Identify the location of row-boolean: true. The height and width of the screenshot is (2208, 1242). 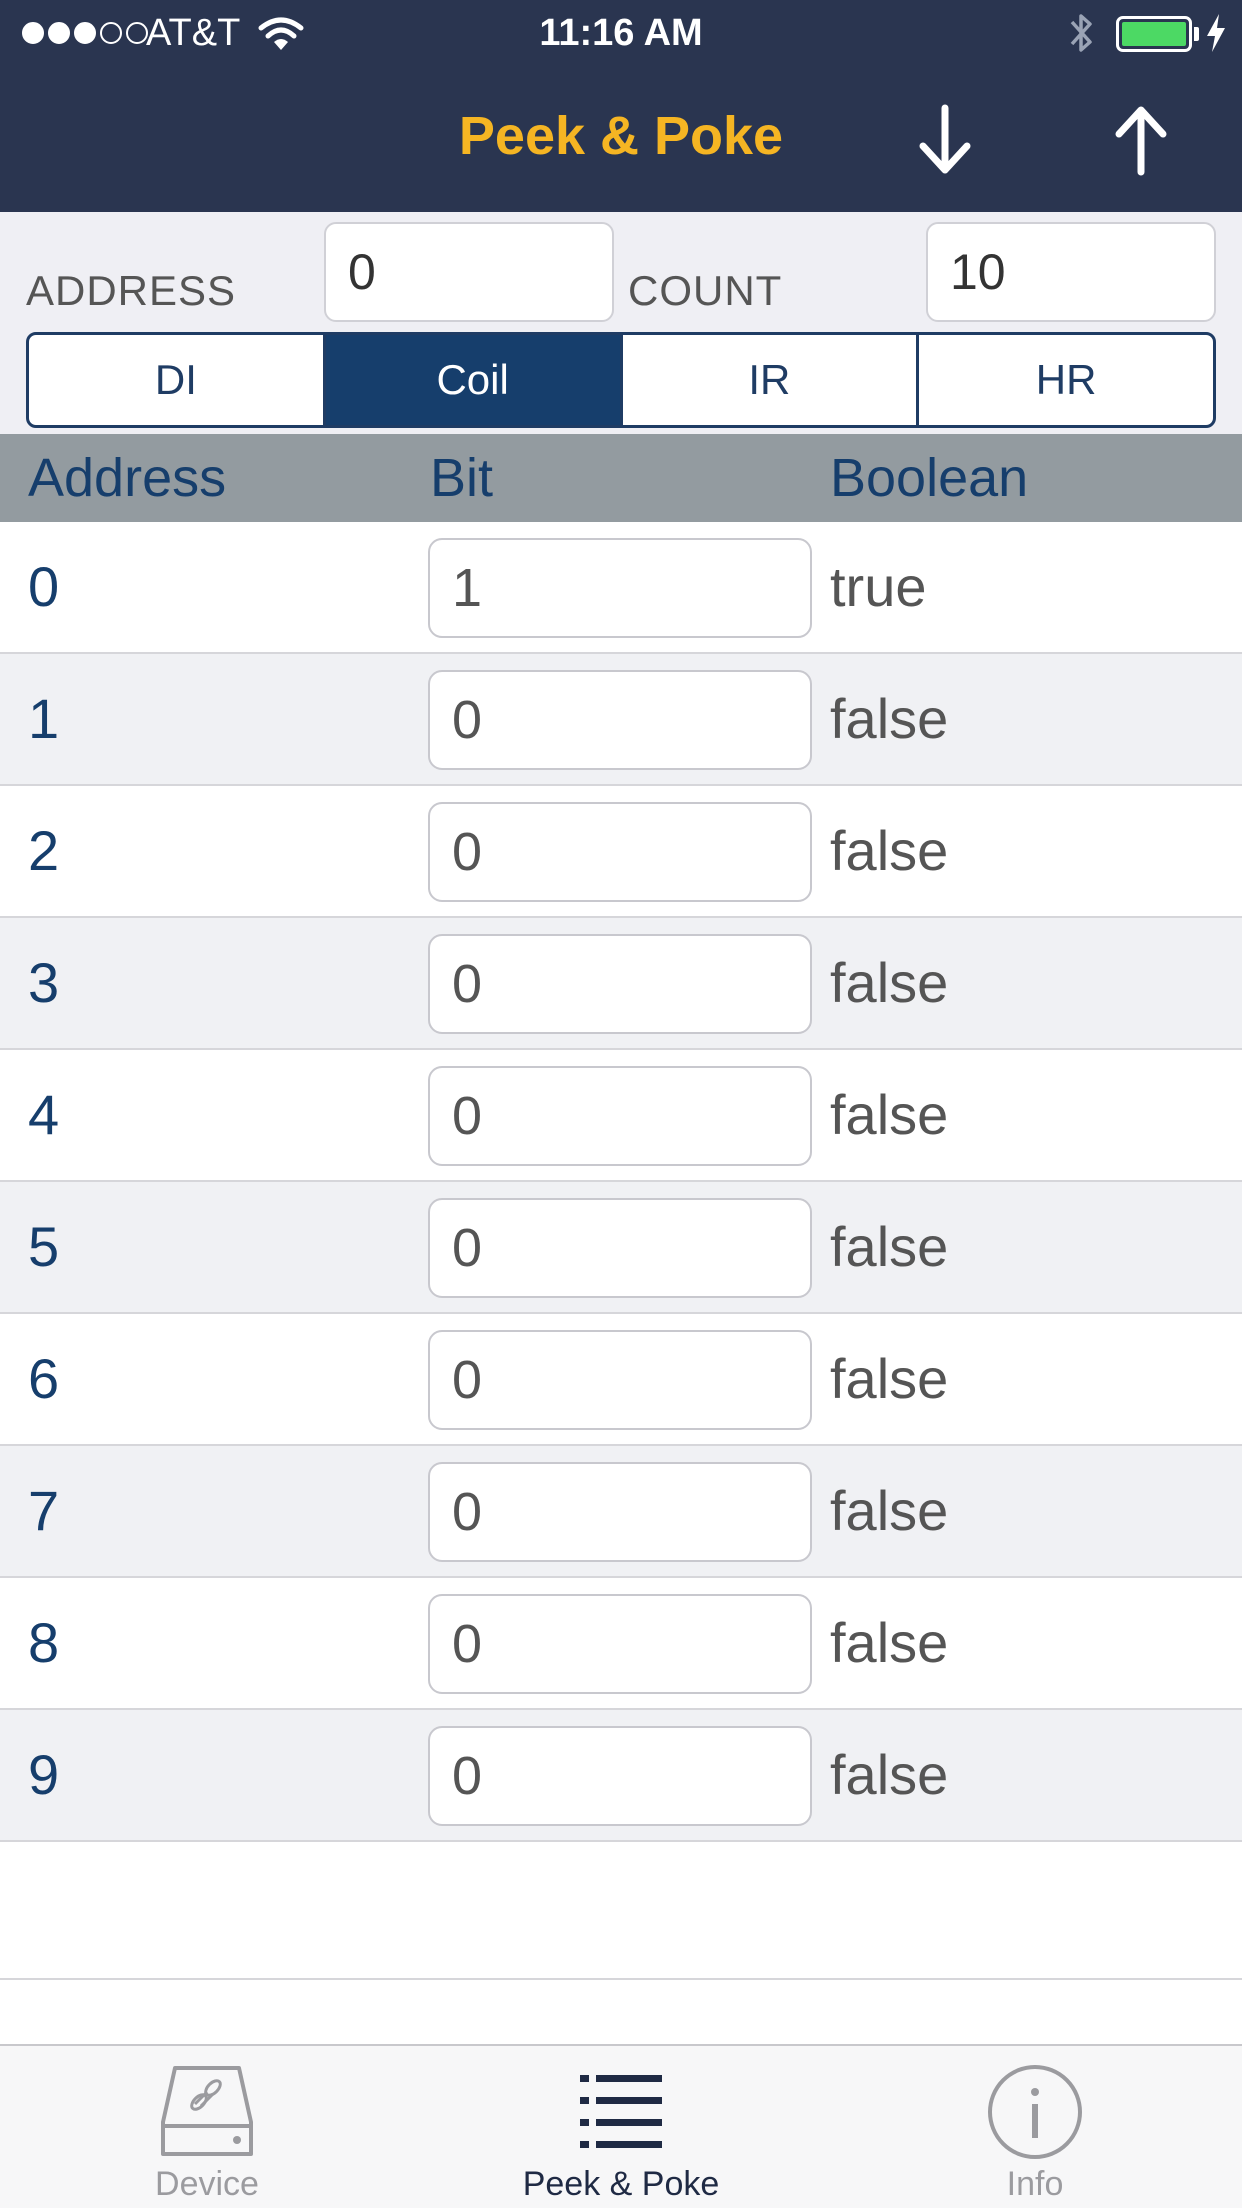
(878, 586).